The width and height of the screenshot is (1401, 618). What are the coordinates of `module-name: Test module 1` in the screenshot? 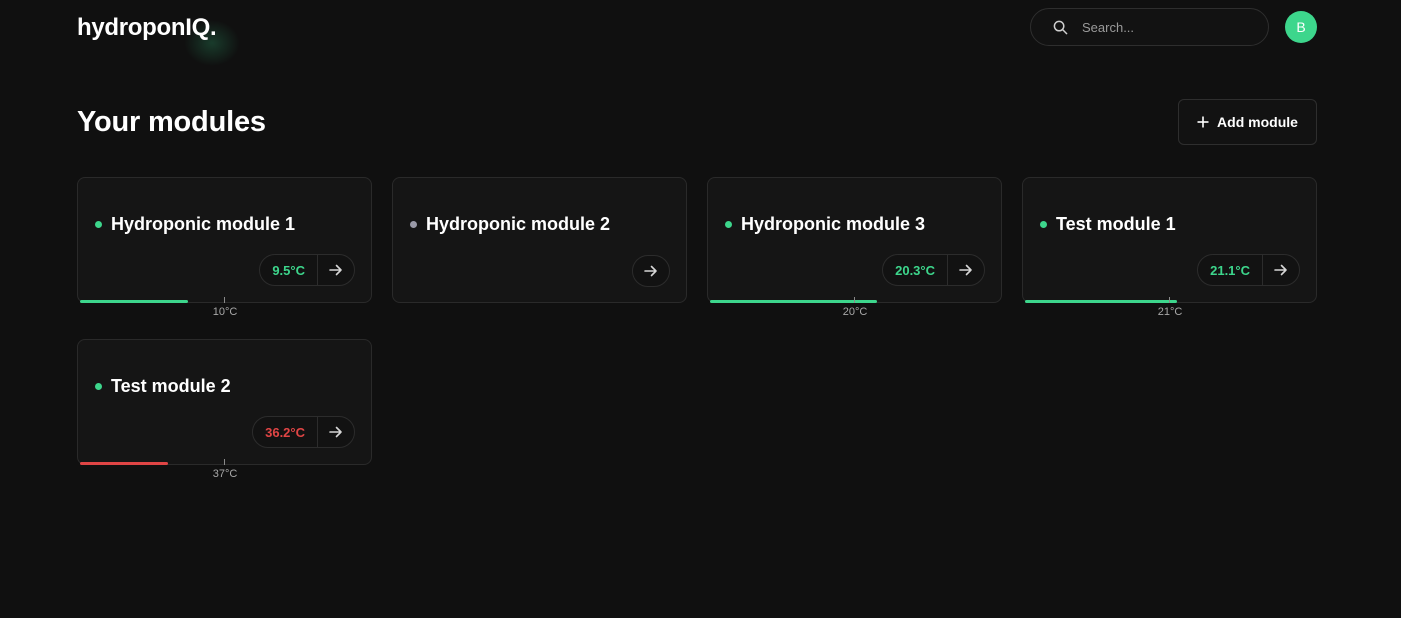 It's located at (1116, 224).